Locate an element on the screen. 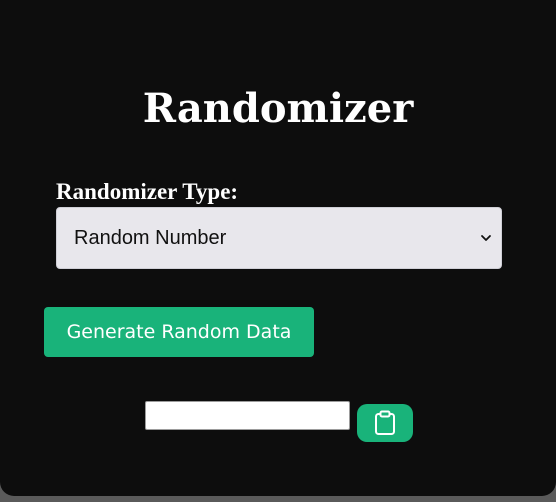  chevron-down-icon is located at coordinates (486, 238).